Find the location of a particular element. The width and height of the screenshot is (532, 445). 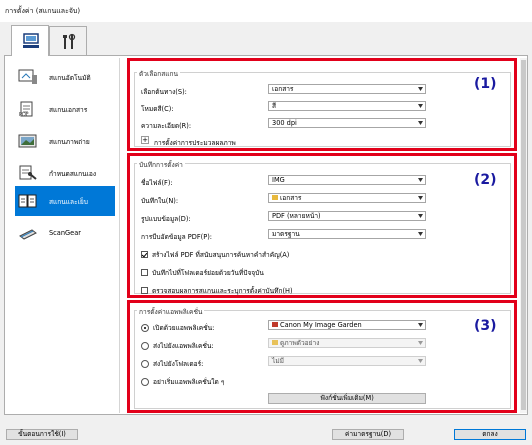

sidebar-item-auto-scan: สแกนอัตโนมัติ is located at coordinates (65, 77).